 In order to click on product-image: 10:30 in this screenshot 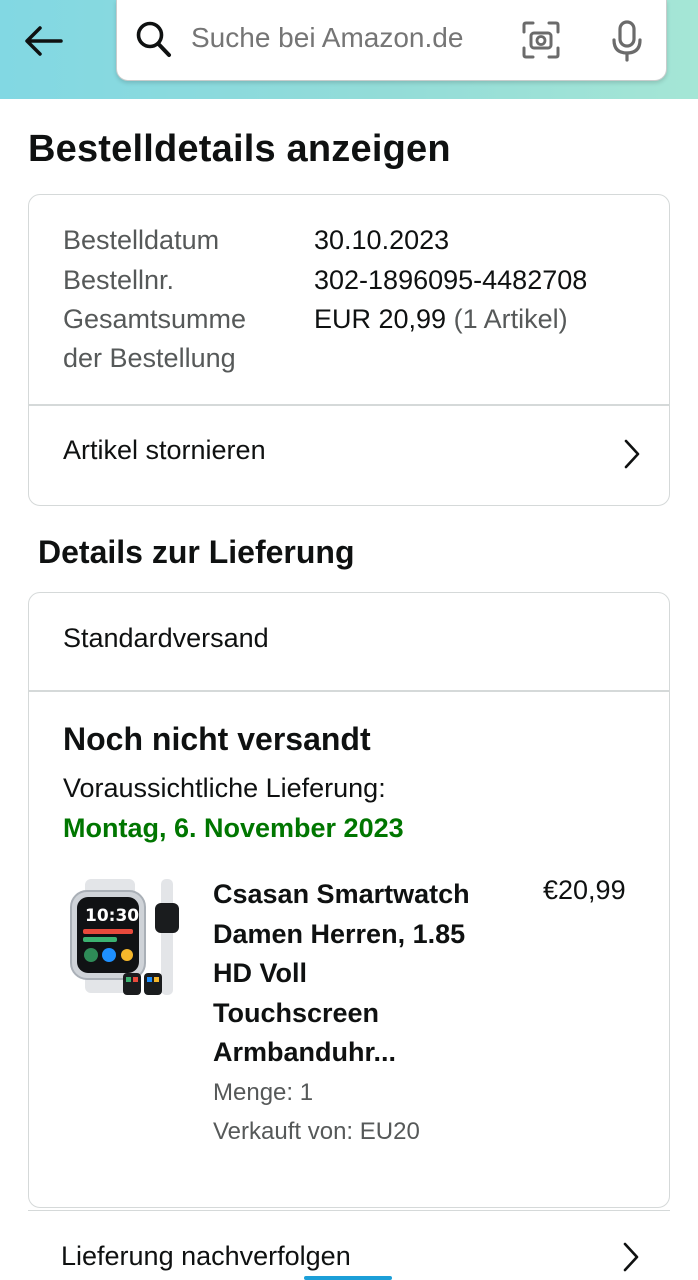, I will do `click(125, 937)`.